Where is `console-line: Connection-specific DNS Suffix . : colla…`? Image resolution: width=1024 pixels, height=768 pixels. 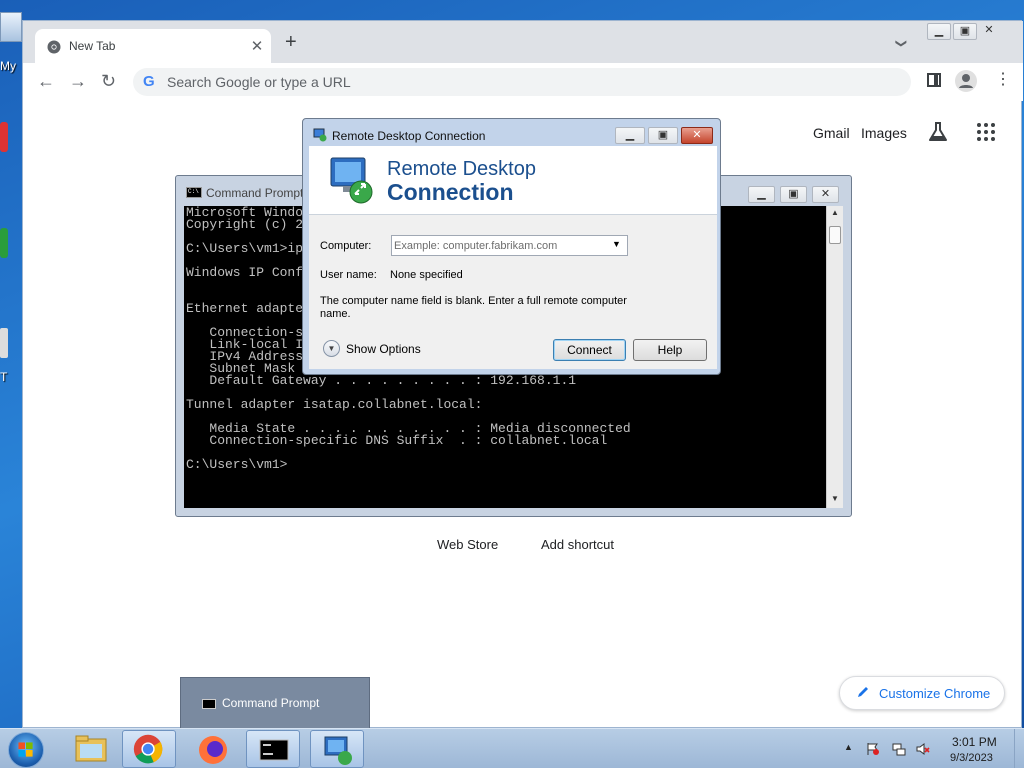
console-line: Connection-specific DNS Suffix . : colla… is located at coordinates (397, 440).